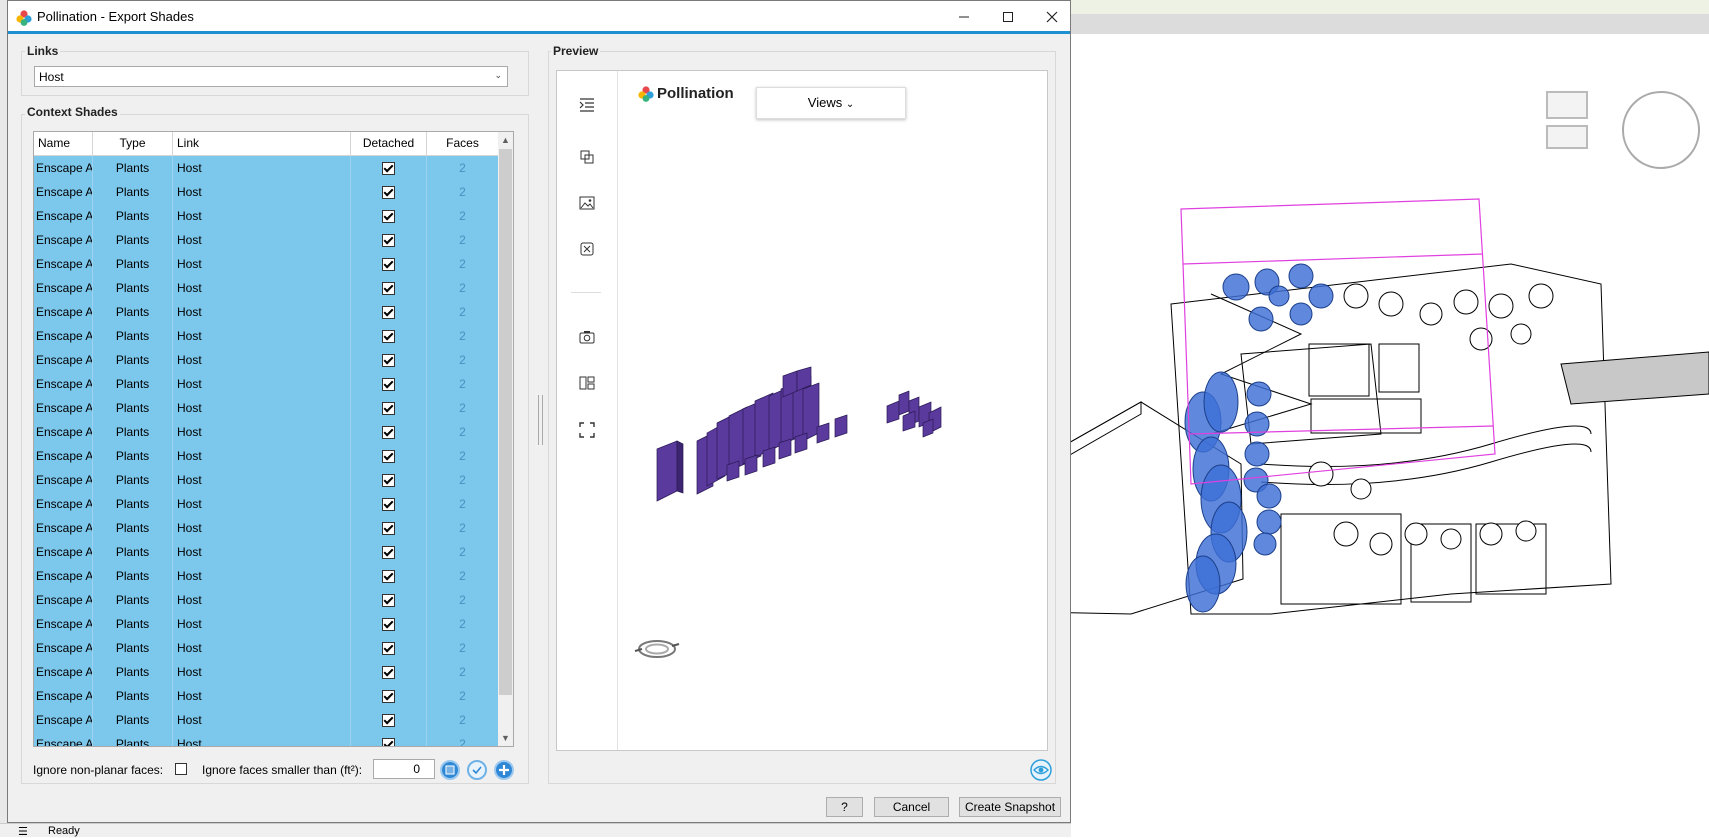 This screenshot has height=838, width=1709. What do you see at coordinates (505, 422) in the screenshot?
I see `scrollbar-thumb` at bounding box center [505, 422].